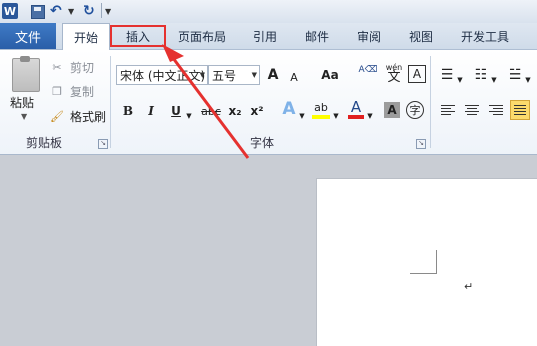 This screenshot has height=346, width=537. I want to click on annotation-arrow, so click(206, 101).